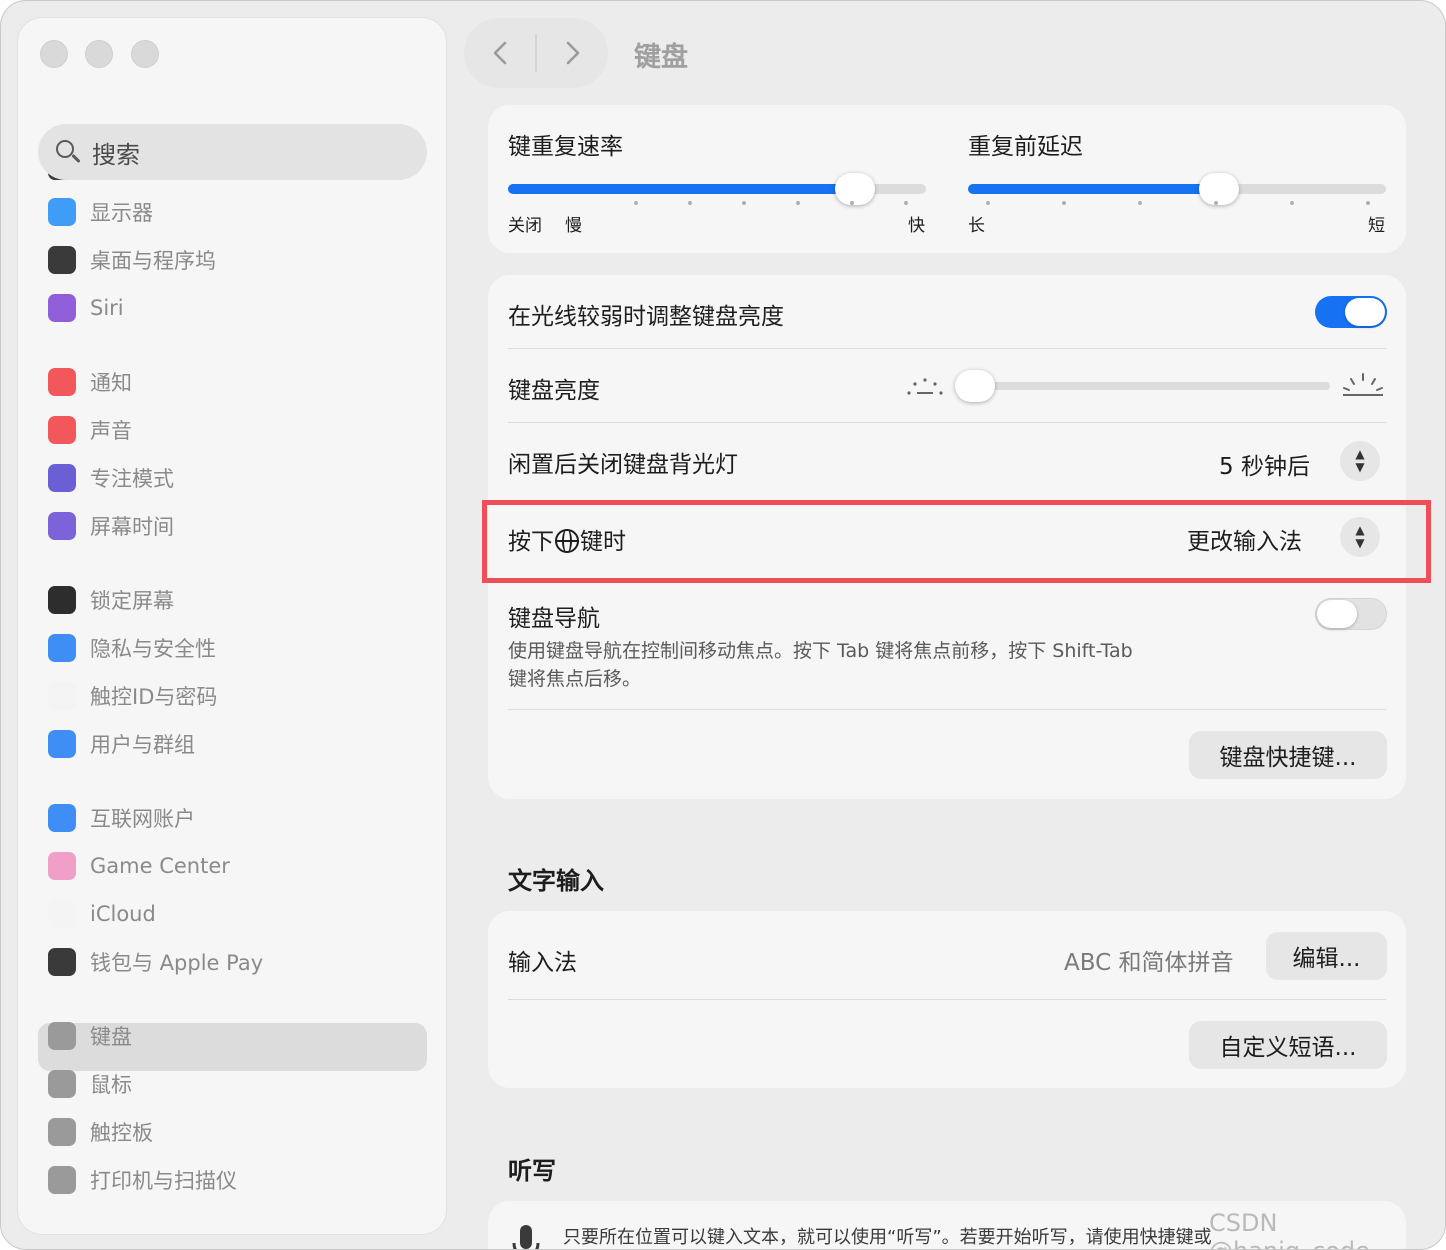 This screenshot has width=1446, height=1250. I want to click on sidebar-item-cloud: iCloud, so click(102, 914).